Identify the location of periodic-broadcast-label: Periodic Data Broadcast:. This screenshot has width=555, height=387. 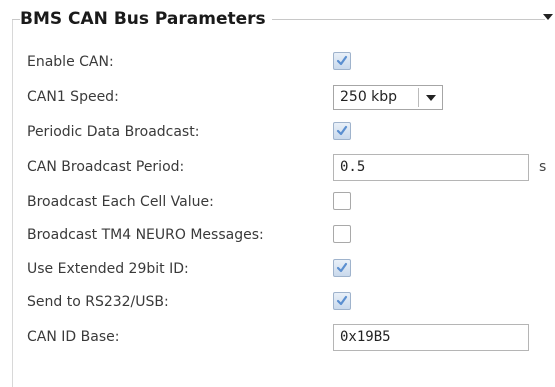
(113, 132).